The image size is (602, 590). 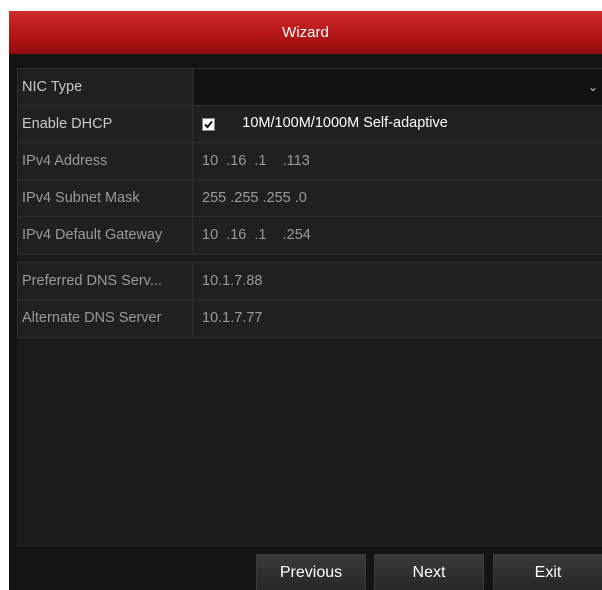 I want to click on preferred-dns-field: 10.1.7.88, so click(x=398, y=281).